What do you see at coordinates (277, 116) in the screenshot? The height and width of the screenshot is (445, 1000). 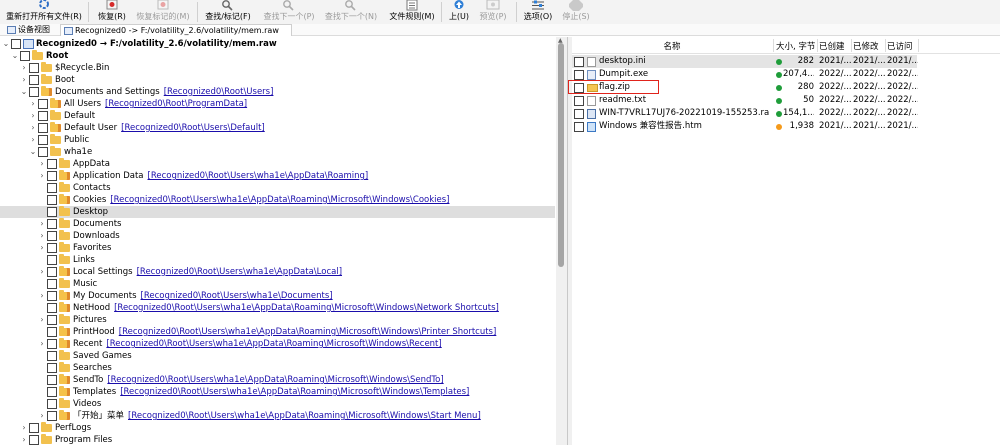 I see `tree-row: › Default` at bounding box center [277, 116].